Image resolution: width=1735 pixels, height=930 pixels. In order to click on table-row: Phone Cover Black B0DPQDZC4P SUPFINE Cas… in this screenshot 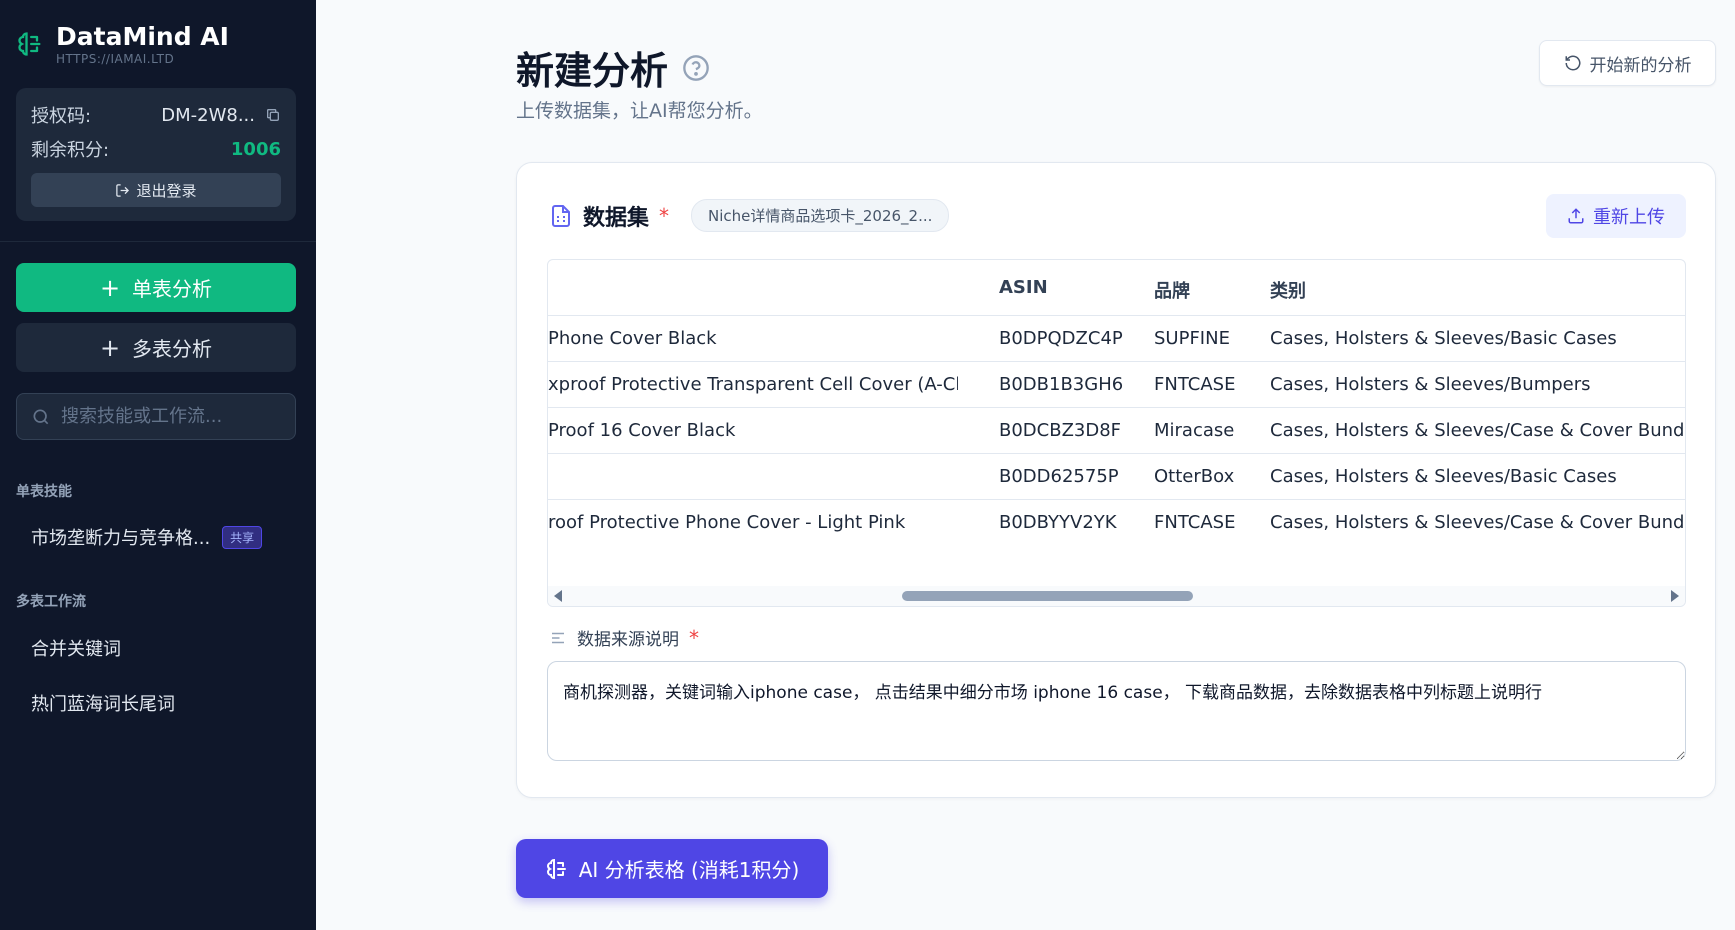, I will do `click(1116, 339)`.